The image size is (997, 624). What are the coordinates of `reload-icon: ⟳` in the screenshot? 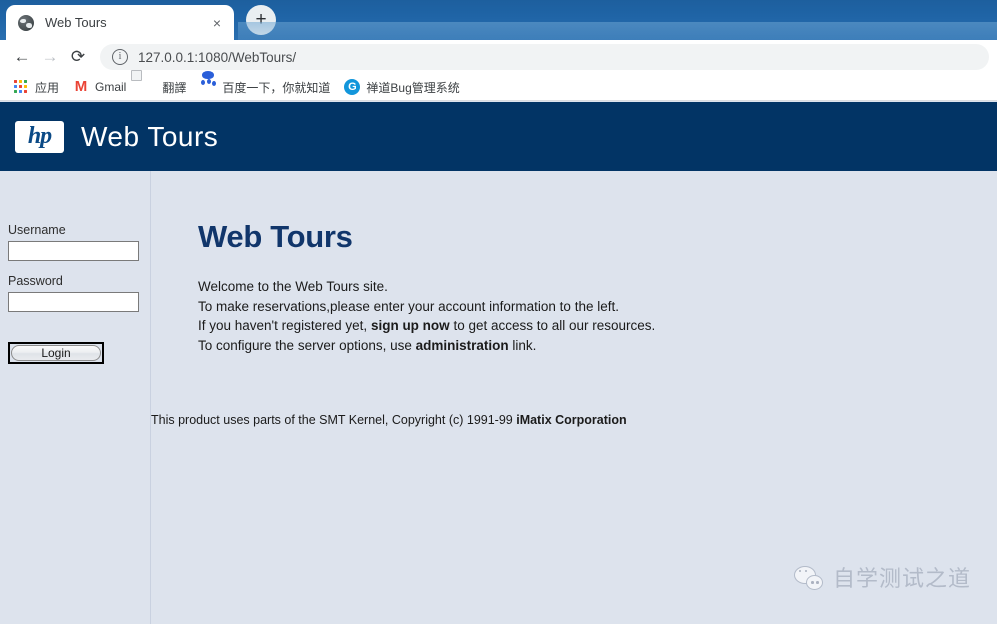 It's located at (78, 57).